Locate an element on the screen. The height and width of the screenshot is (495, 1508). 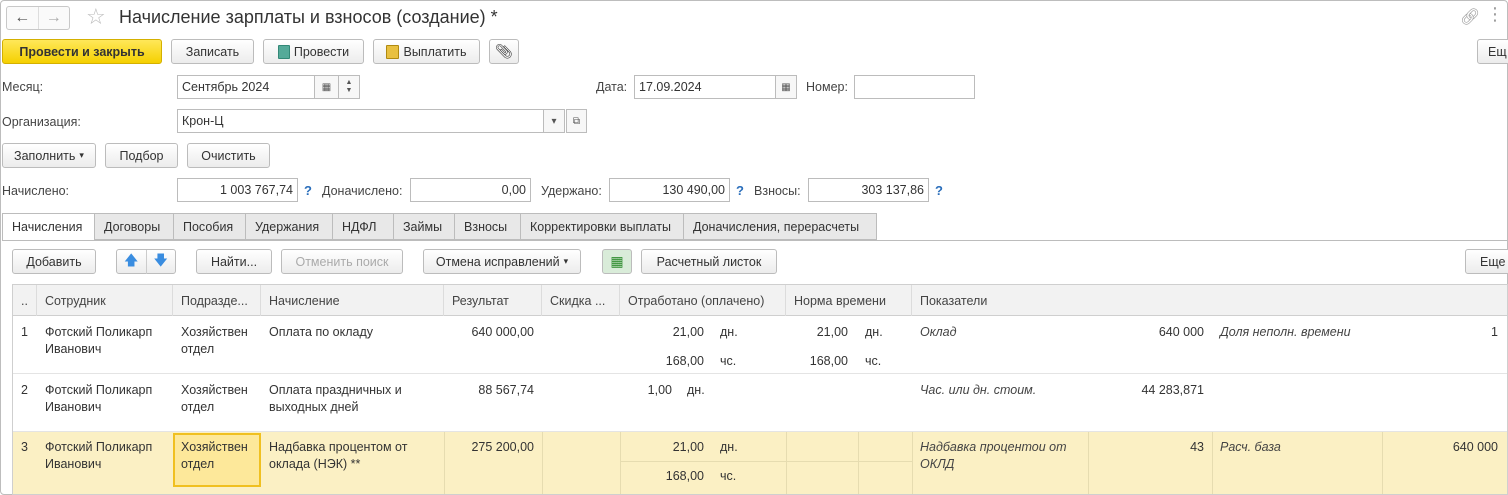
col-employee: Сотрудник is located at coordinates (105, 300).